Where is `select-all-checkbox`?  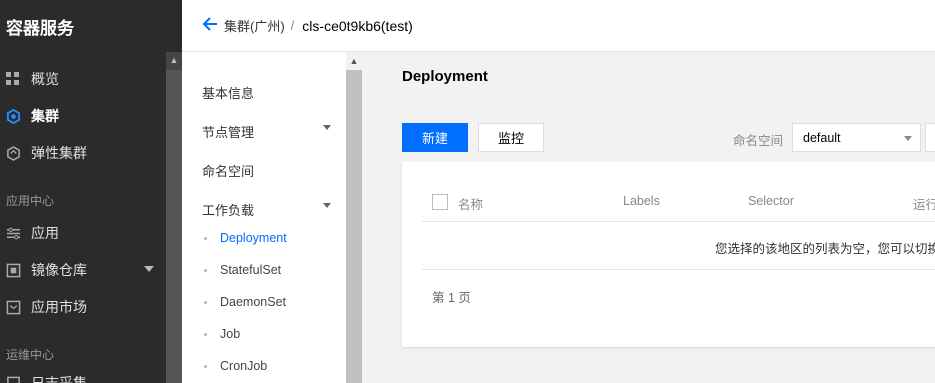 select-all-checkbox is located at coordinates (440, 202).